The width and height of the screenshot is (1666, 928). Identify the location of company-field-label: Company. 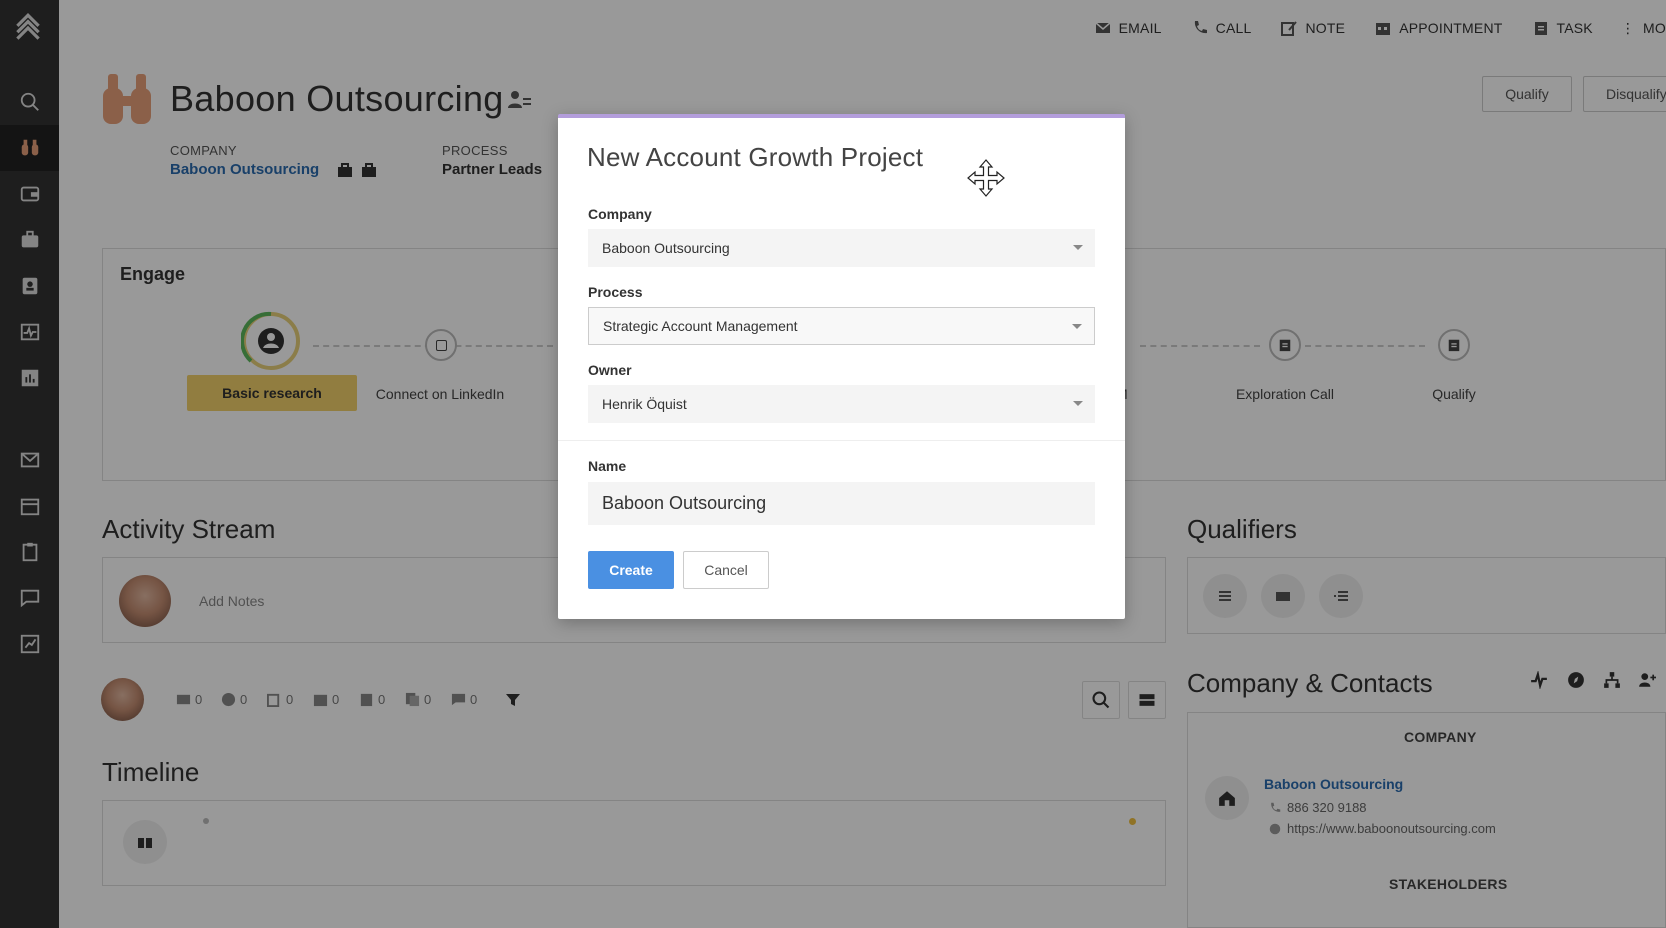
(620, 214).